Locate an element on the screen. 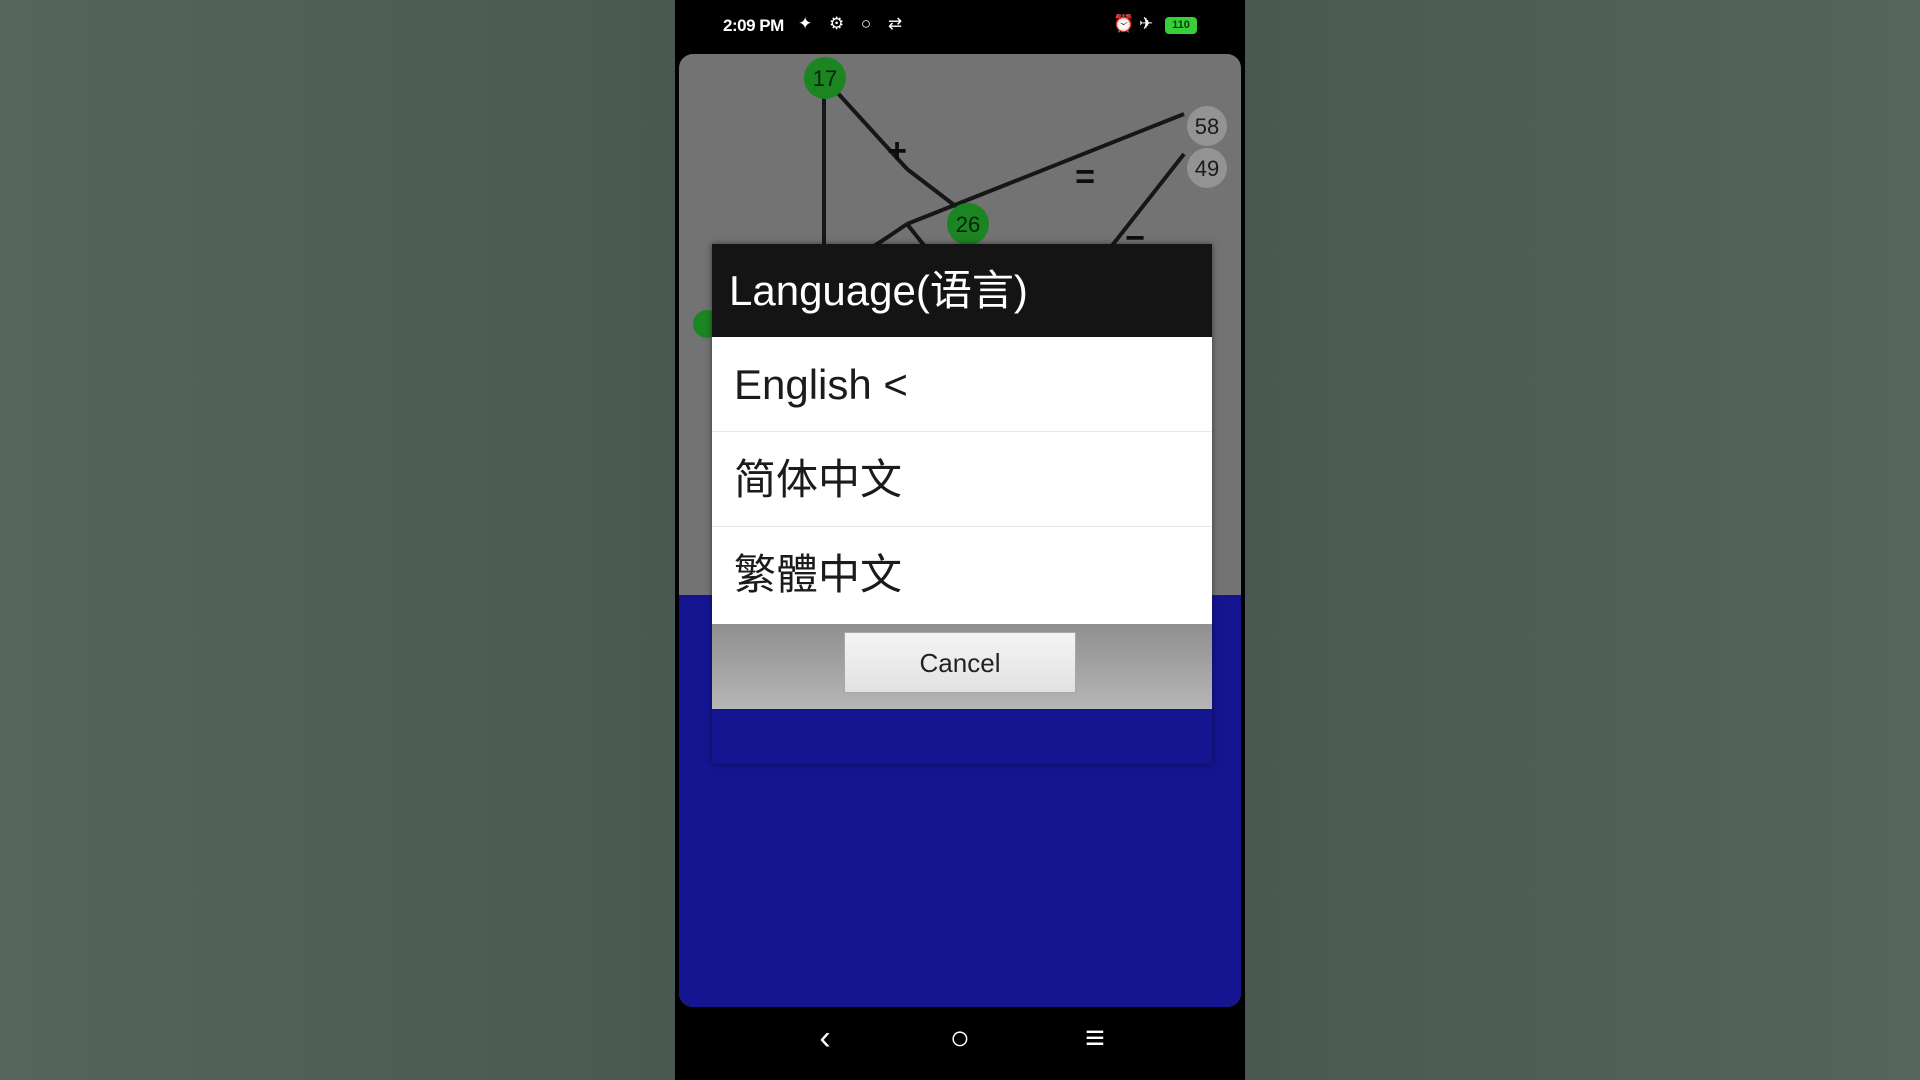  language-list: English < 简体中文 繁體中文 is located at coordinates (962, 480).